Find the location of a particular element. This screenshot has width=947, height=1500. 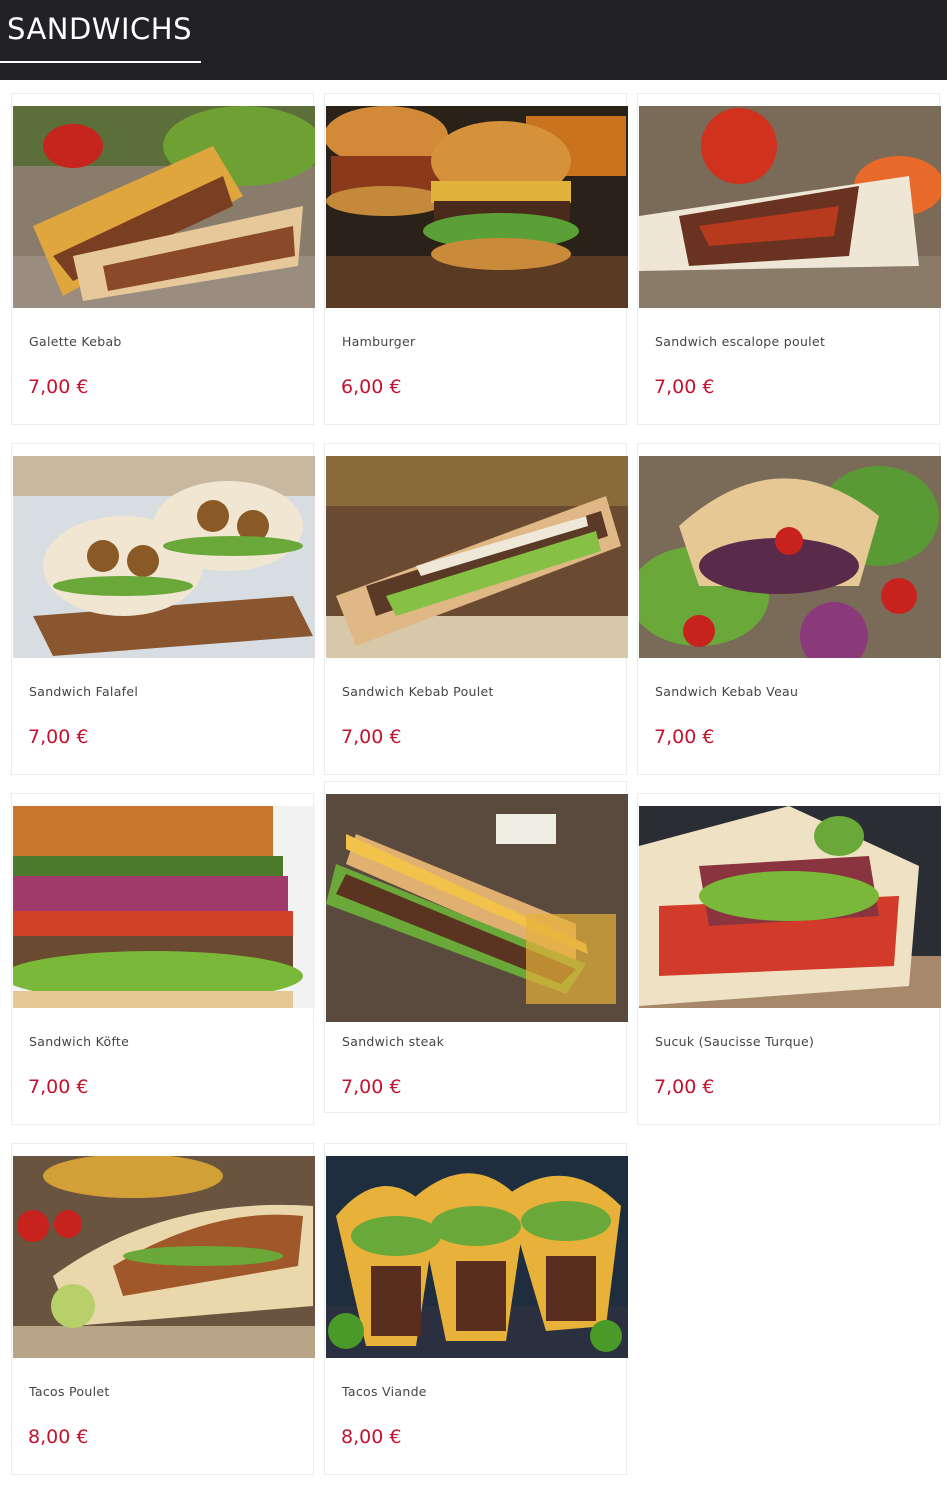

product-card: Sandwich Kebab Veau 7,00 € is located at coordinates (789, 609).